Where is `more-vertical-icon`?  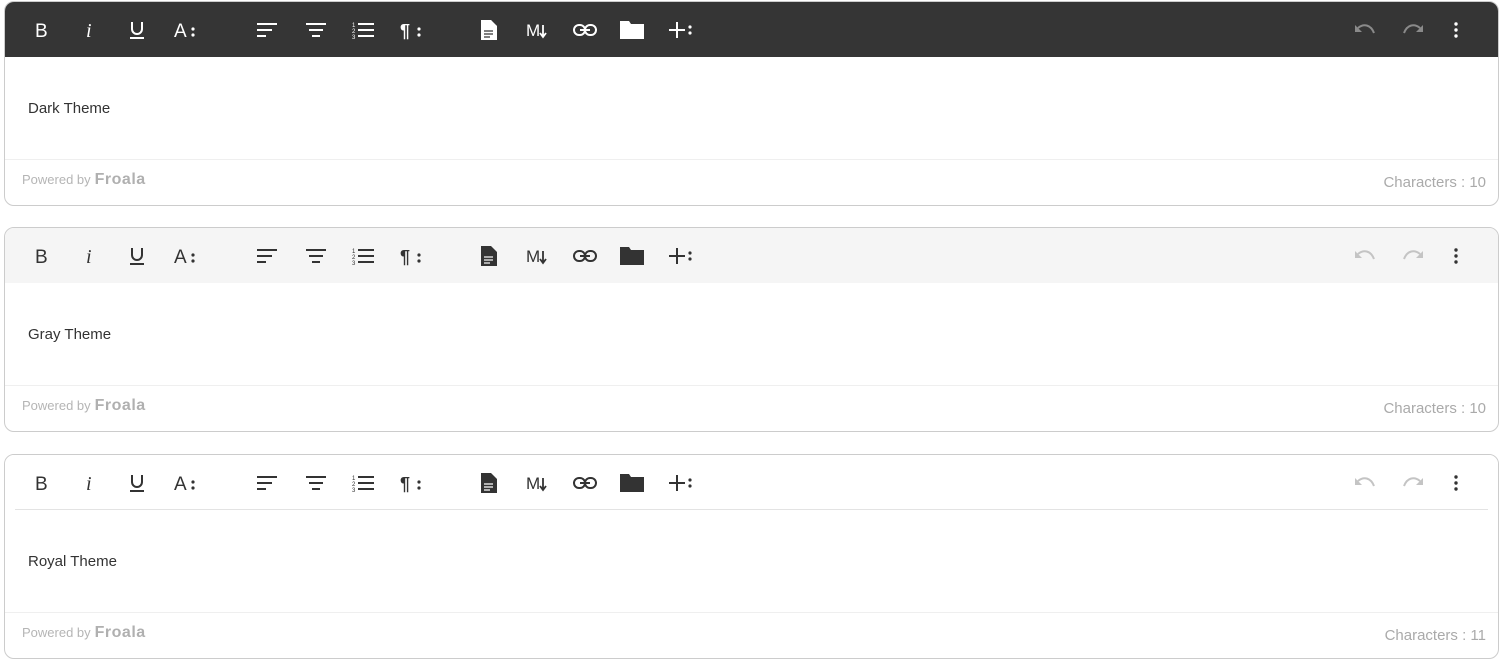
more-vertical-icon is located at coordinates (1456, 30).